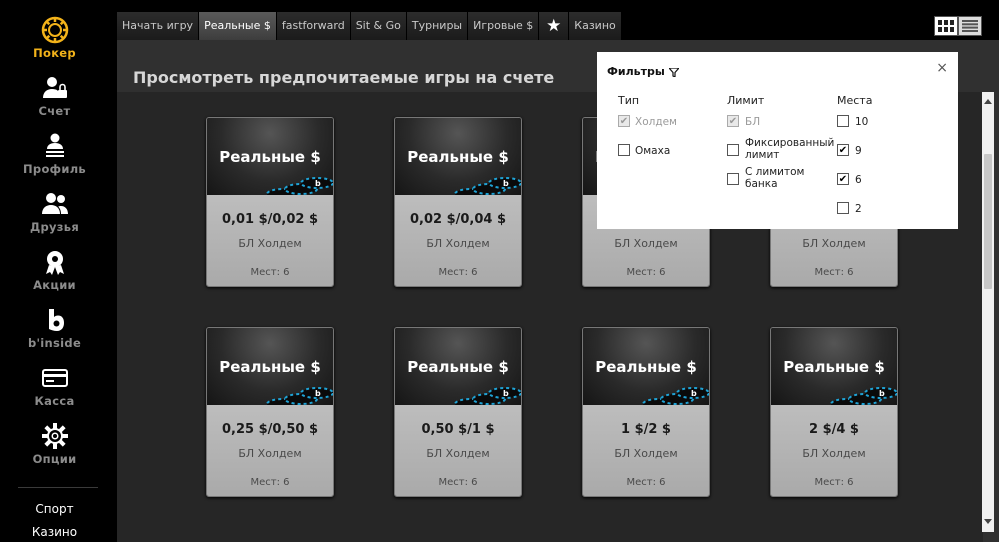 The height and width of the screenshot is (542, 999). What do you see at coordinates (636, 71) in the screenshot?
I see `filter-title-text: Фильтры` at bounding box center [636, 71].